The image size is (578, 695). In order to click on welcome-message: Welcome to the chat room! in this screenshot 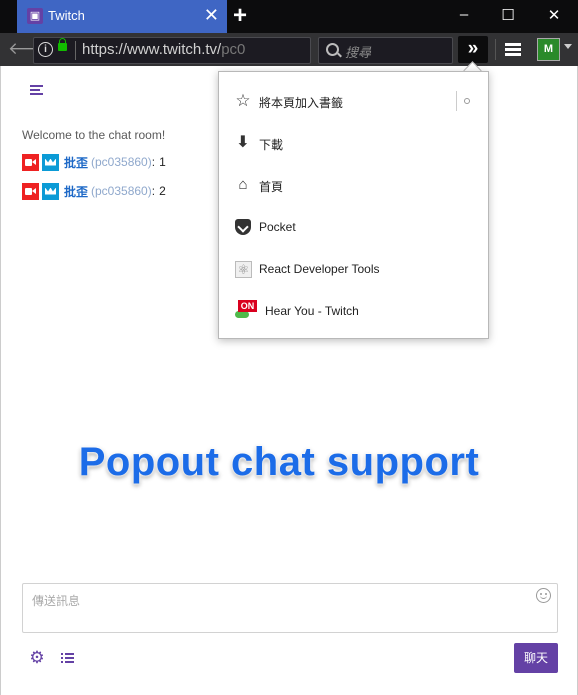, I will do `click(94, 135)`.